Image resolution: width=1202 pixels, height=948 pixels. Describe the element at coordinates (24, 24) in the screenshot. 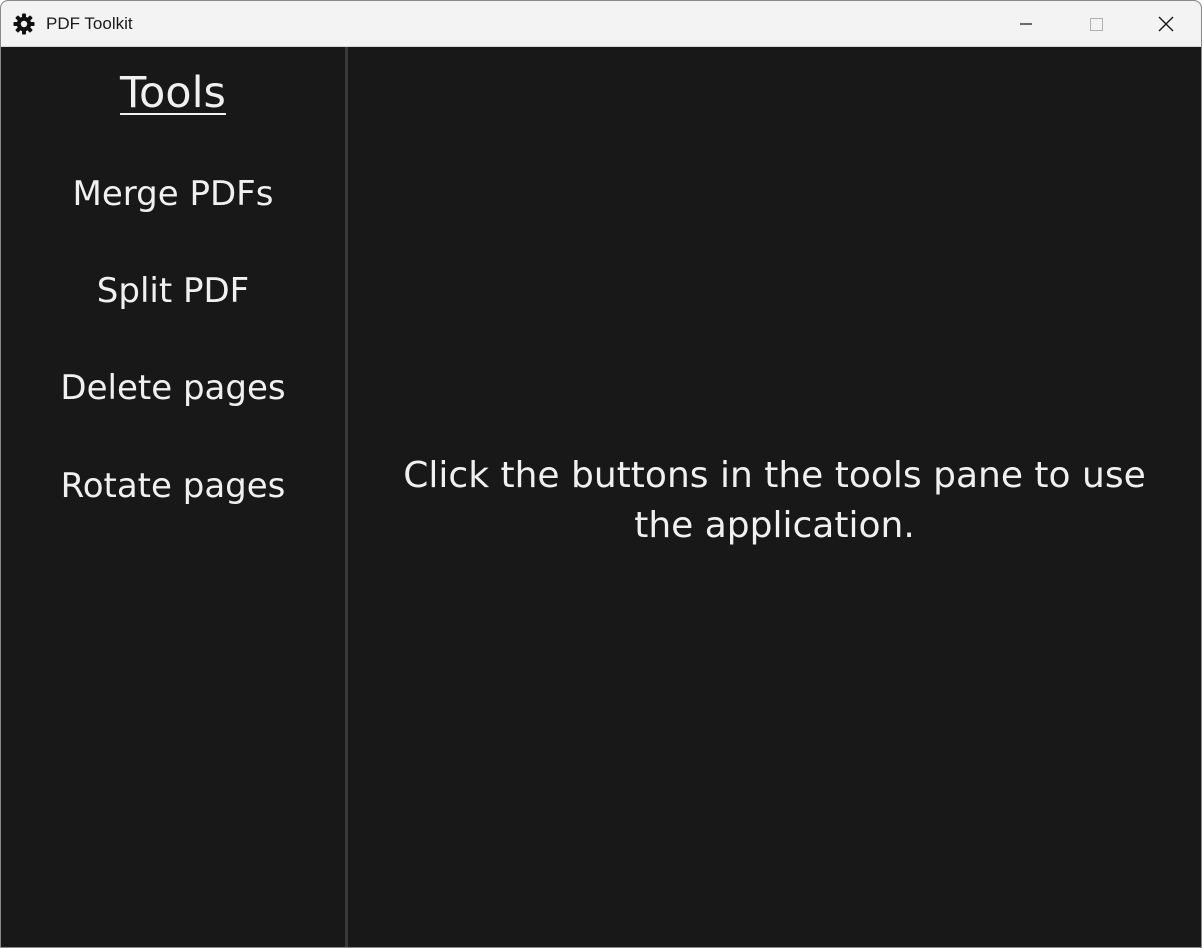

I see `gear-icon` at that location.